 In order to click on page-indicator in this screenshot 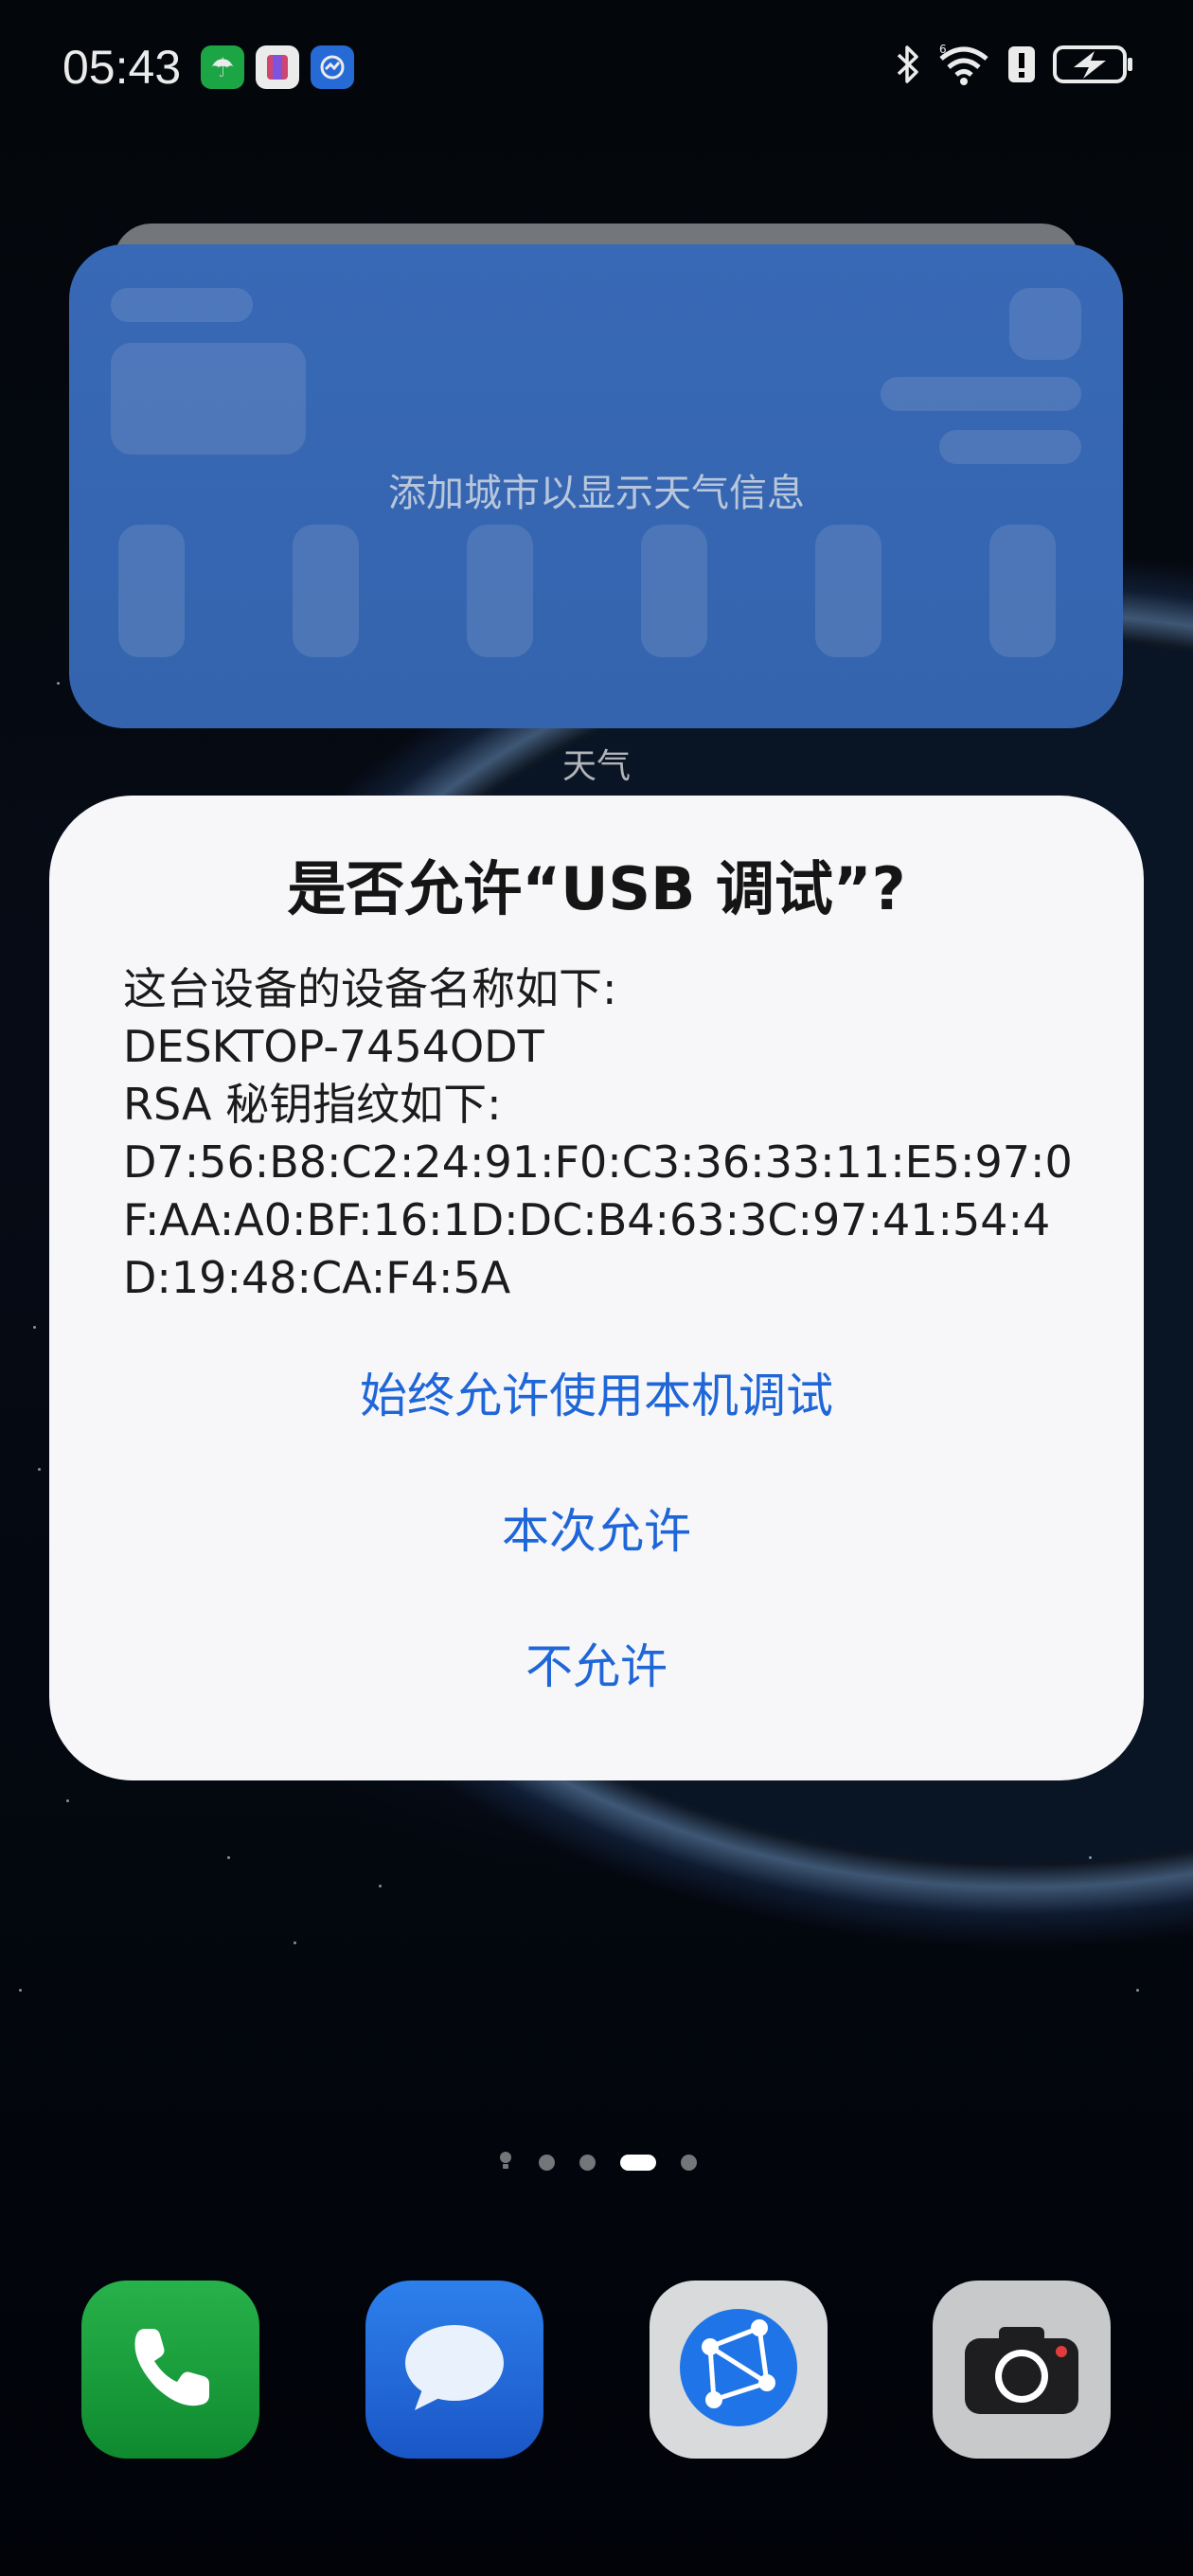, I will do `click(596, 2162)`.